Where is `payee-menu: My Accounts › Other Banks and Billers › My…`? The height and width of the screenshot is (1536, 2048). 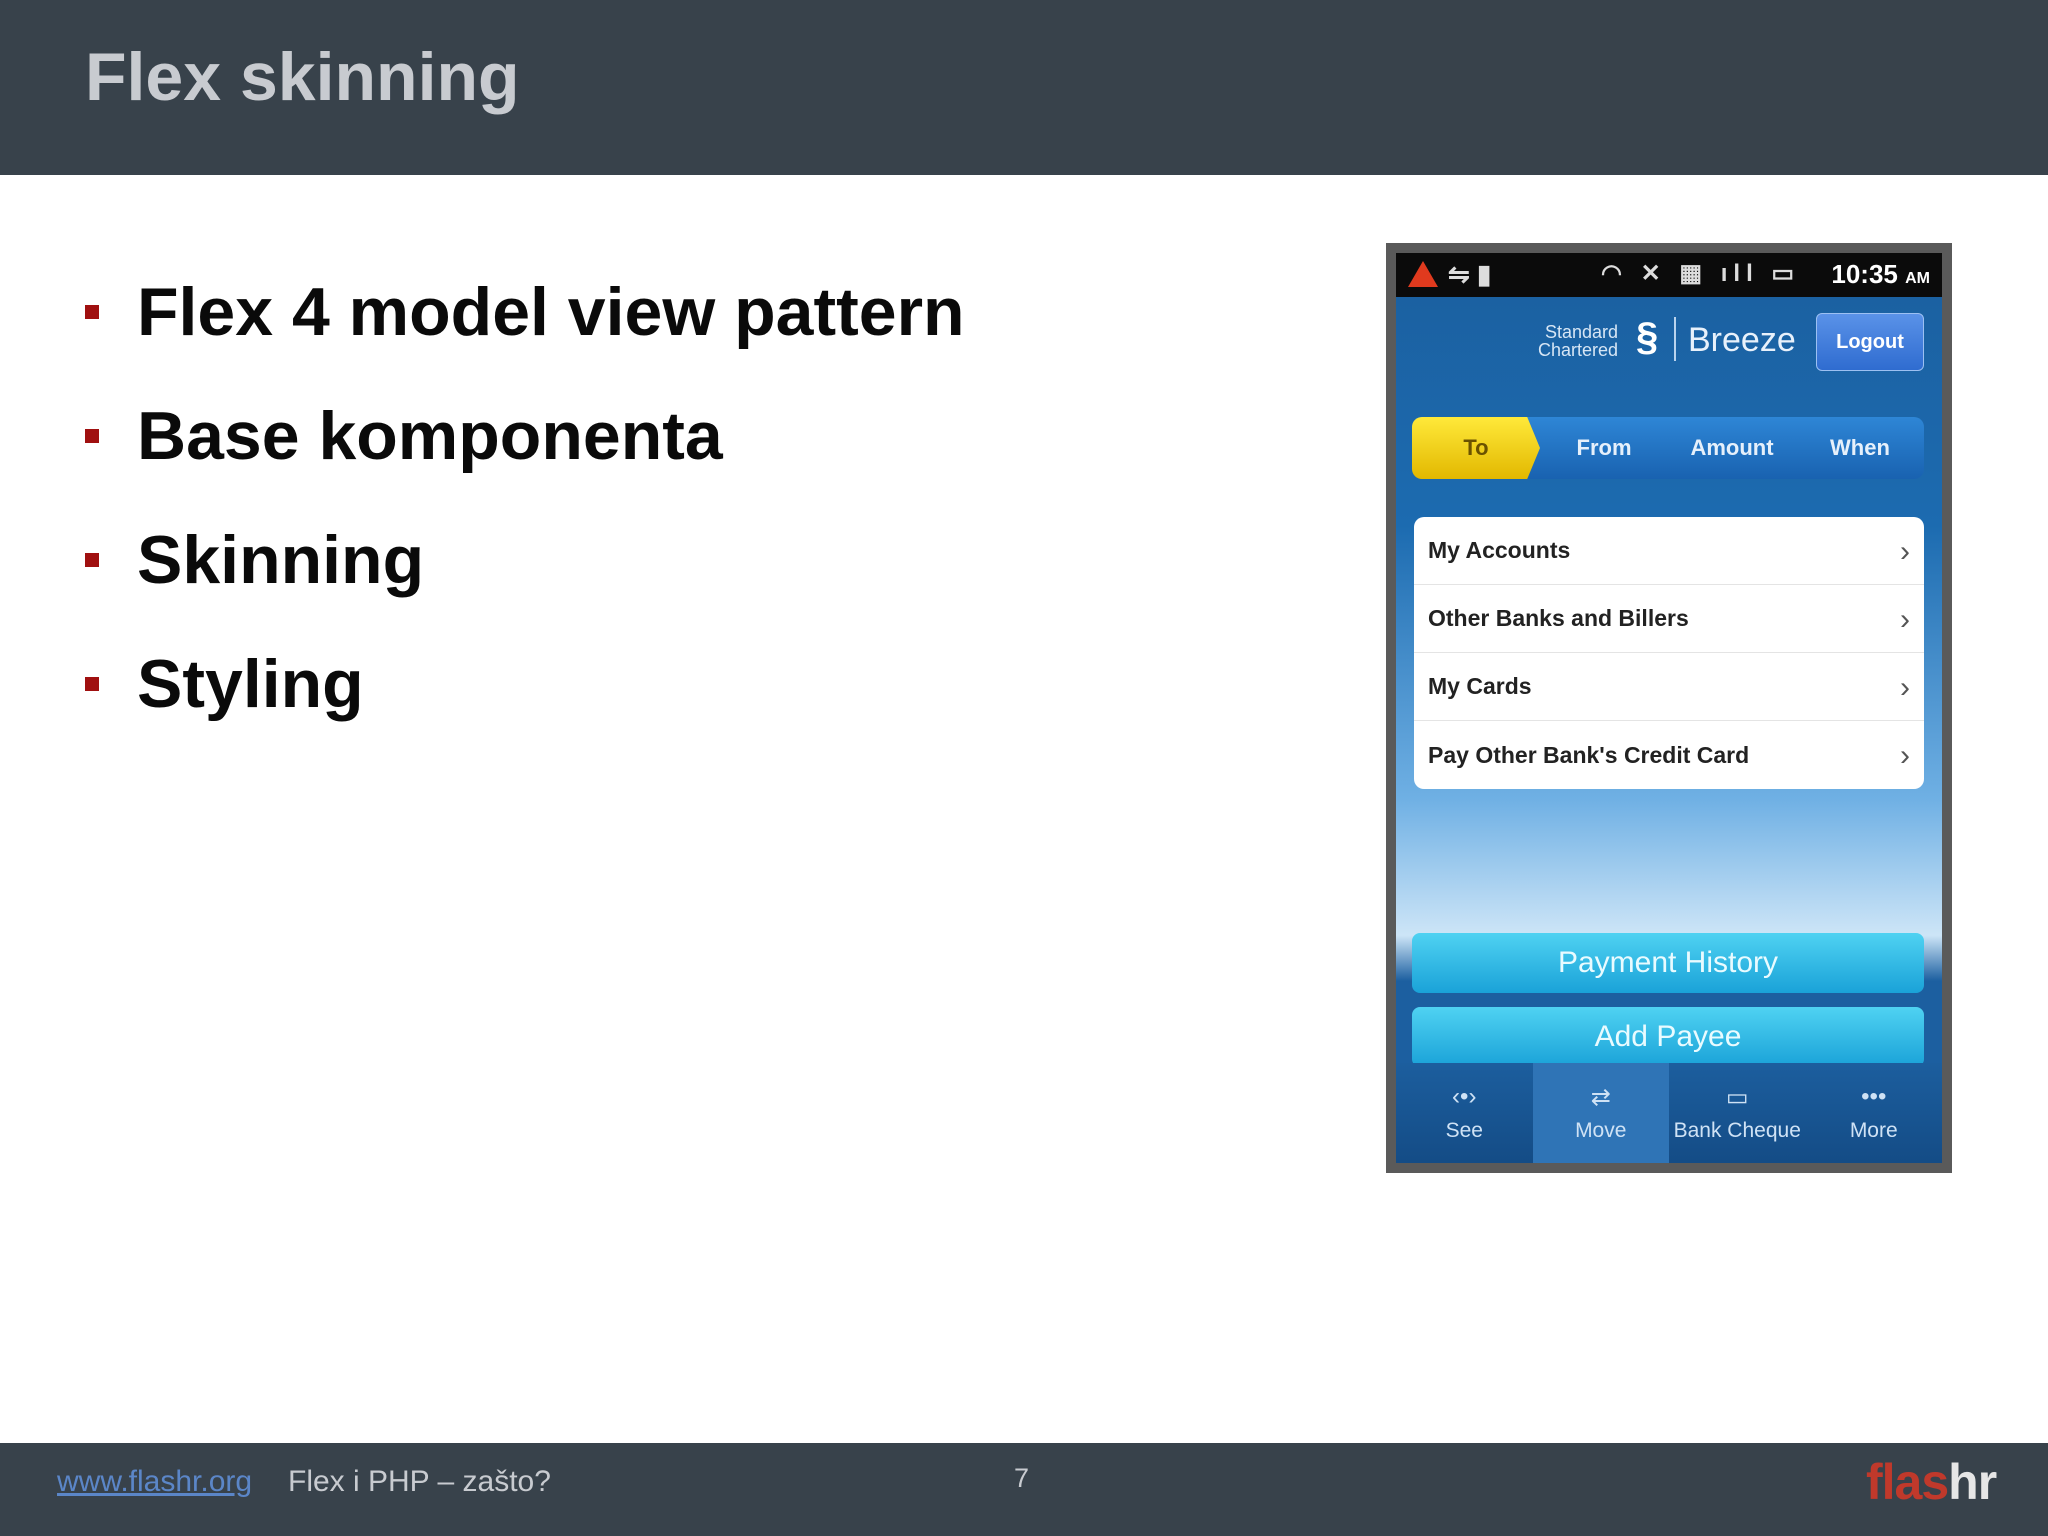
payee-menu: My Accounts › Other Banks and Billers › My… is located at coordinates (1669, 653).